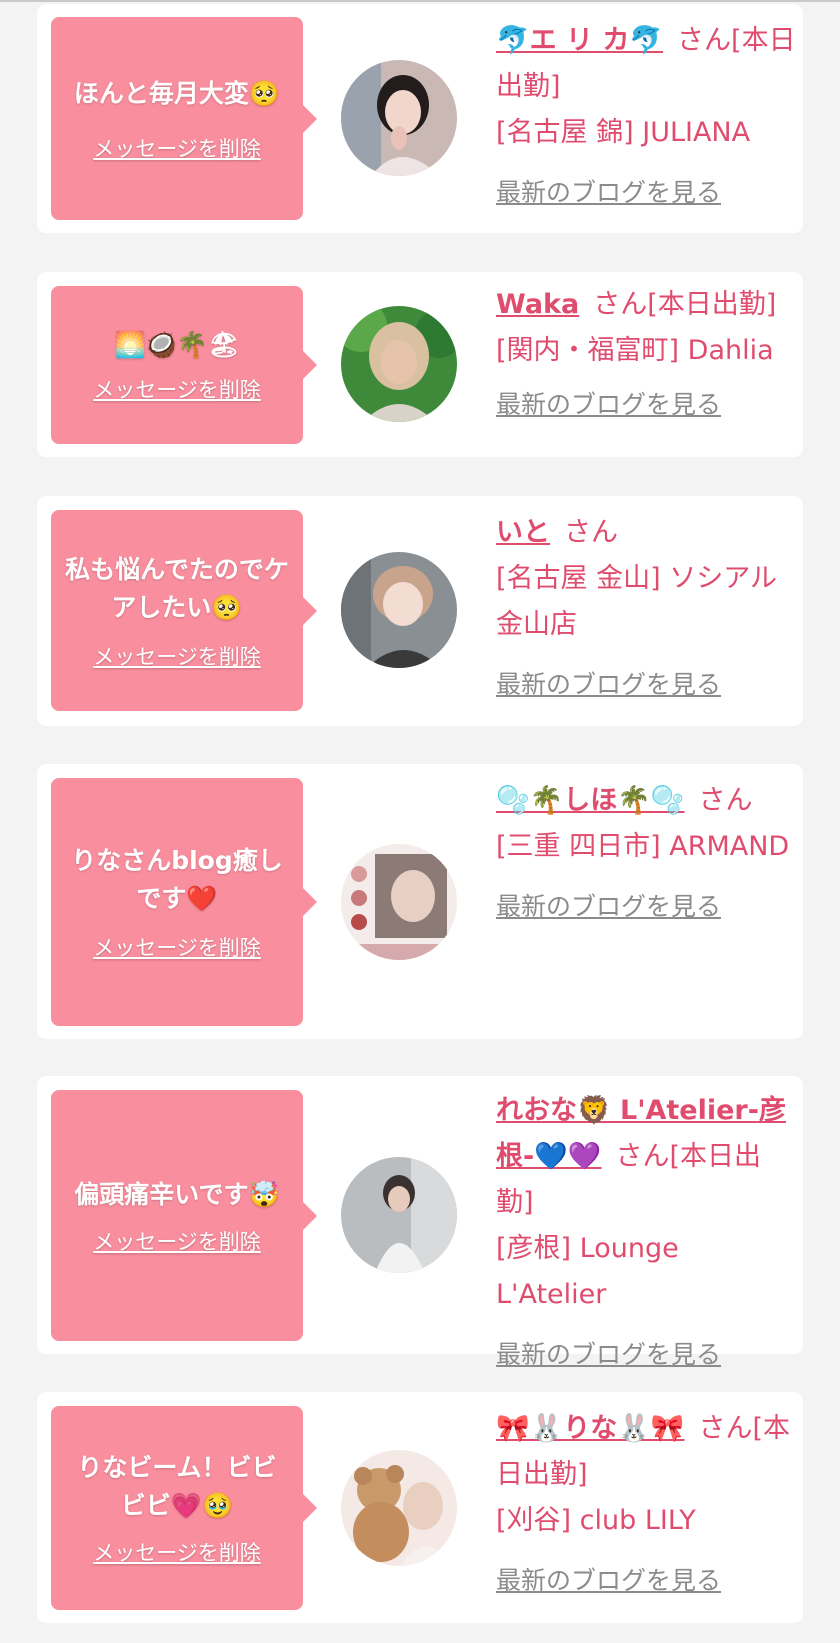 The image size is (840, 1643). What do you see at coordinates (177, 344) in the screenshot?
I see `message-text: 🌅🥥🌴🏖` at bounding box center [177, 344].